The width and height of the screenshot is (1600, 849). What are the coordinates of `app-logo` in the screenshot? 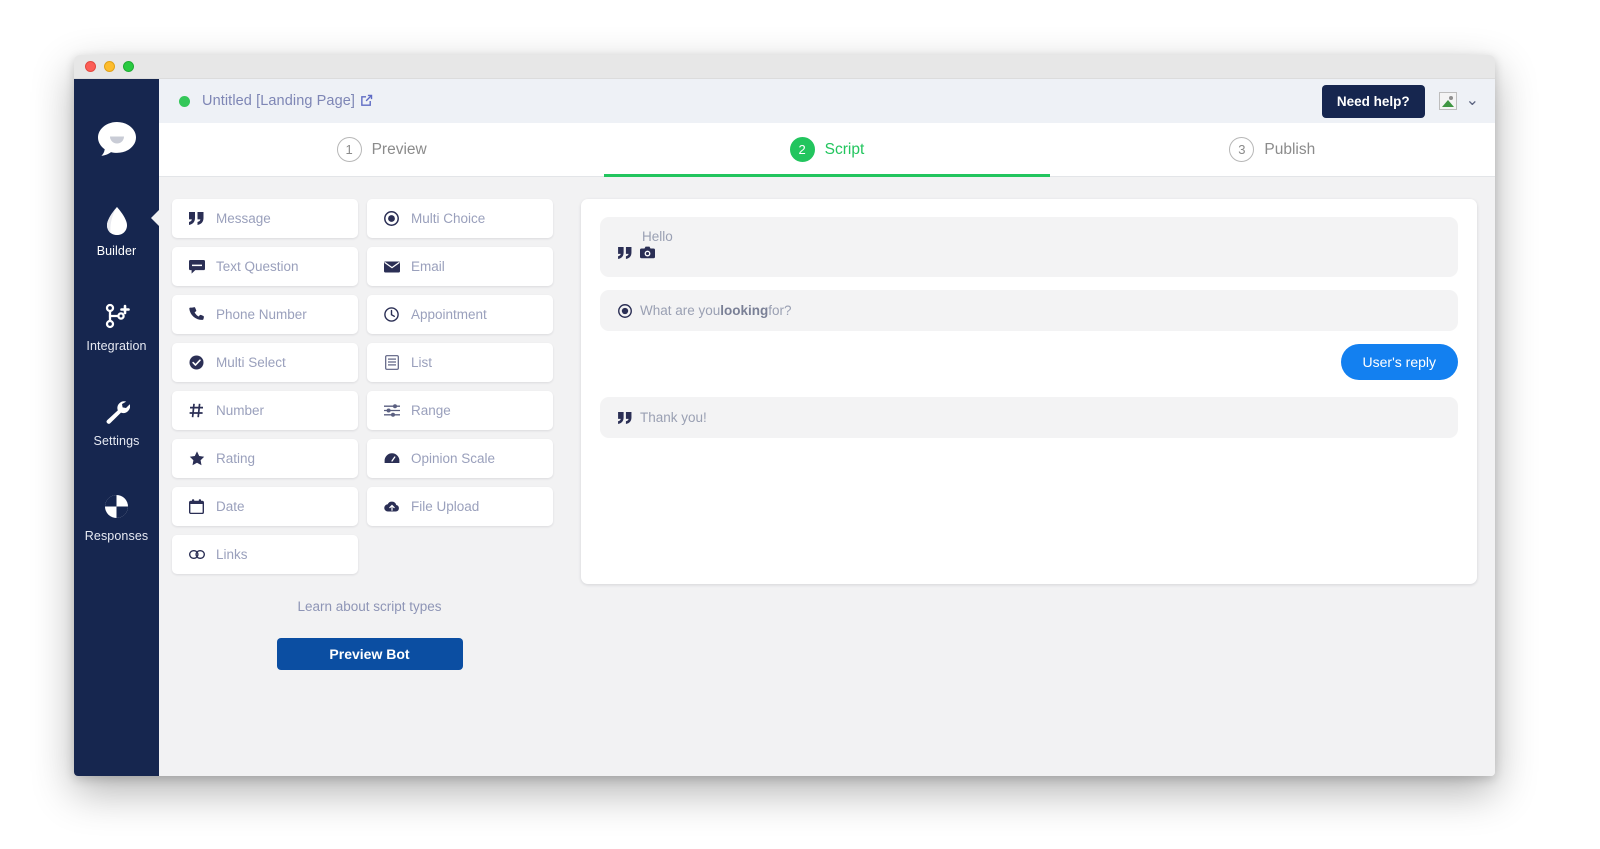 It's located at (116, 139).